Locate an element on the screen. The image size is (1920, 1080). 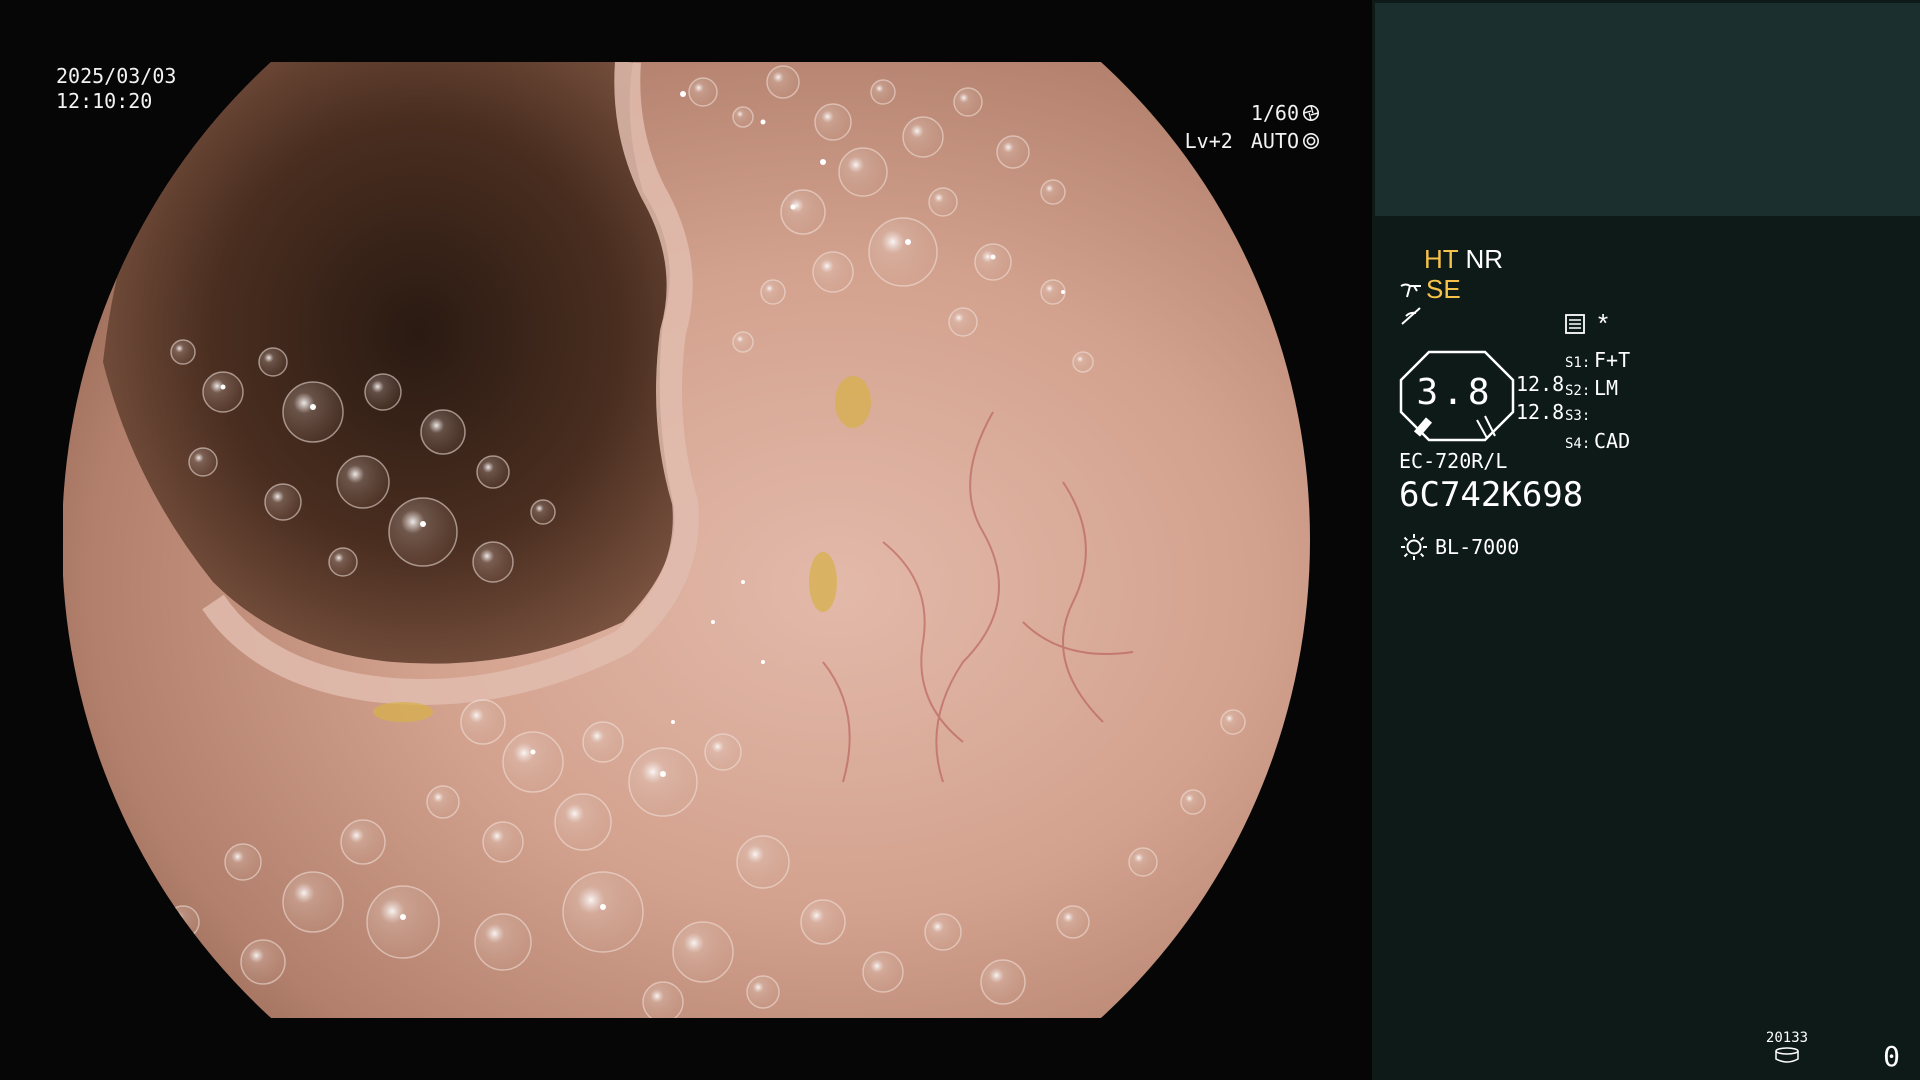
asterisk-mark: * is located at coordinates (1603, 323).